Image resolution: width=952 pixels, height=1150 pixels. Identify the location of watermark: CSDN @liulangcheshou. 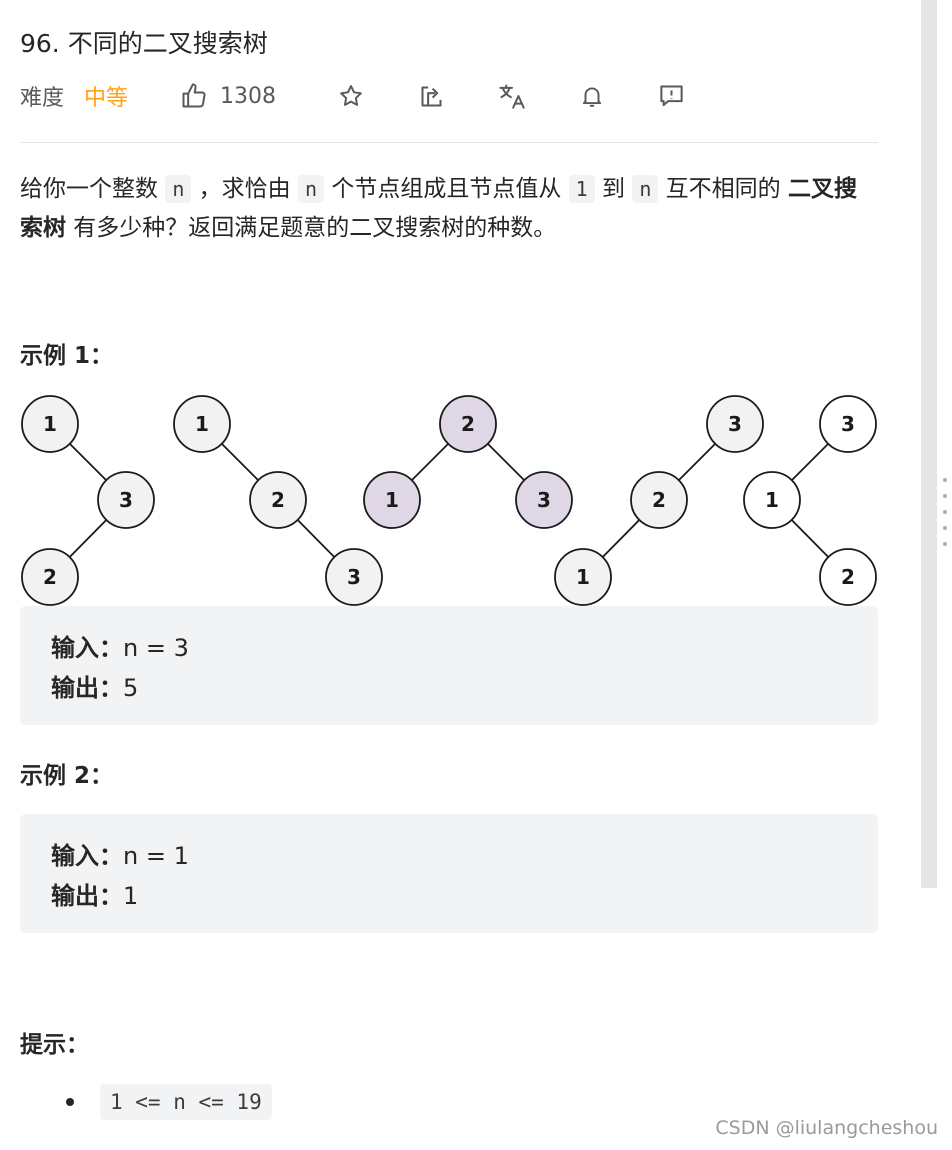
(826, 1128).